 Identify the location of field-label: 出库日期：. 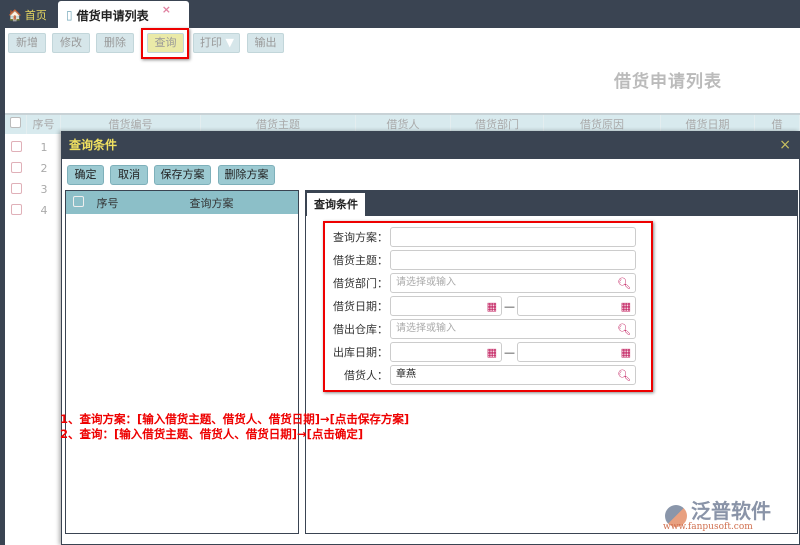
(360, 352).